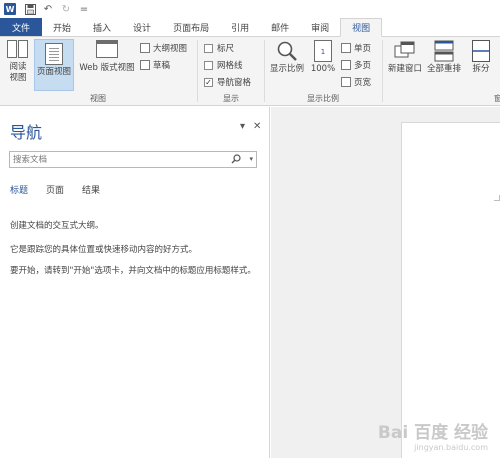 The width and height of the screenshot is (500, 458). What do you see at coordinates (208, 48) in the screenshot?
I see `ruler-checkbox-box` at bounding box center [208, 48].